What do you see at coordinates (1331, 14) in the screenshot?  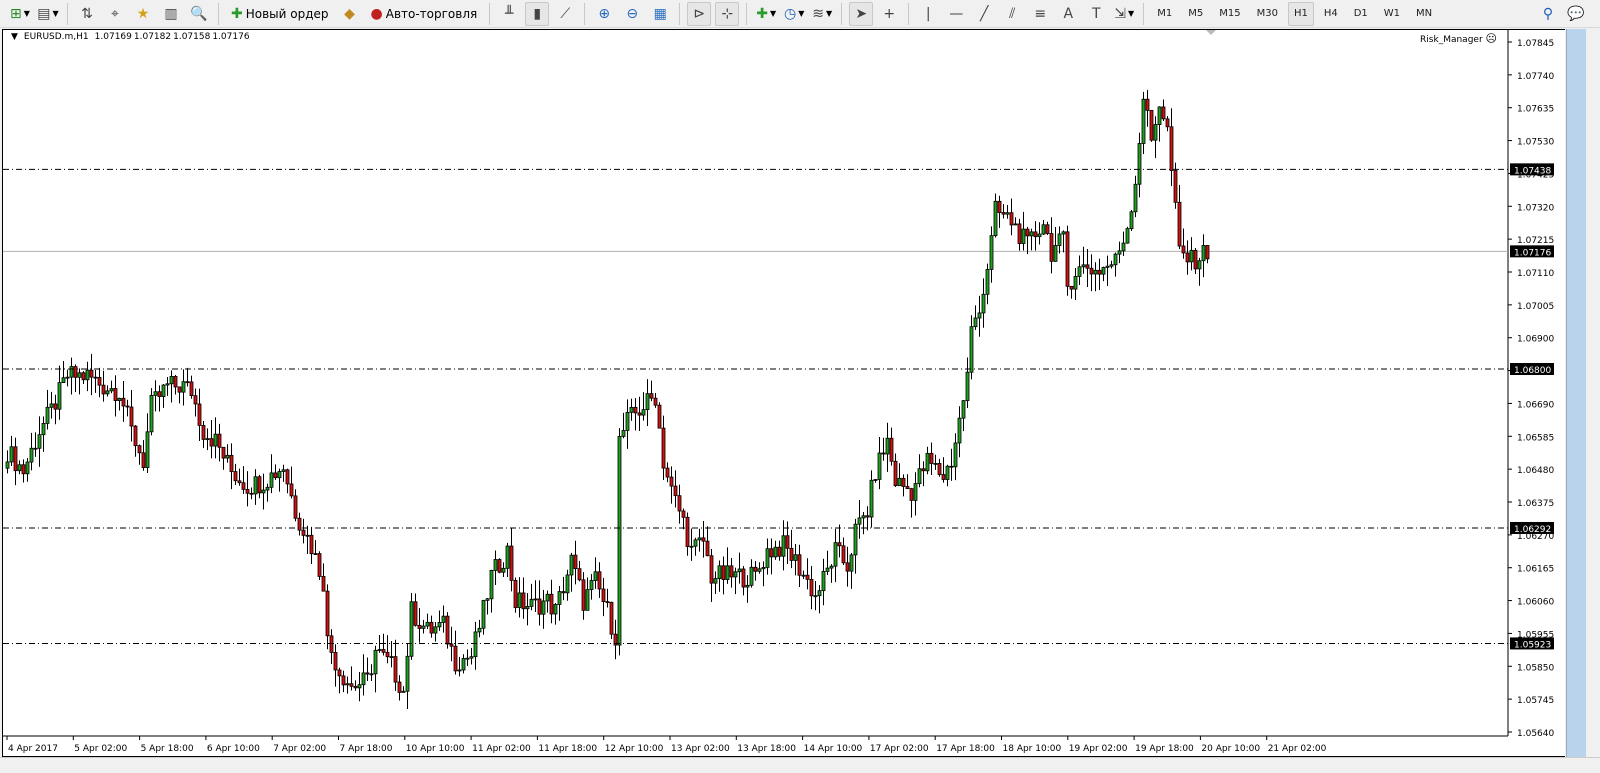 I see `timeframe-h4: H4` at bounding box center [1331, 14].